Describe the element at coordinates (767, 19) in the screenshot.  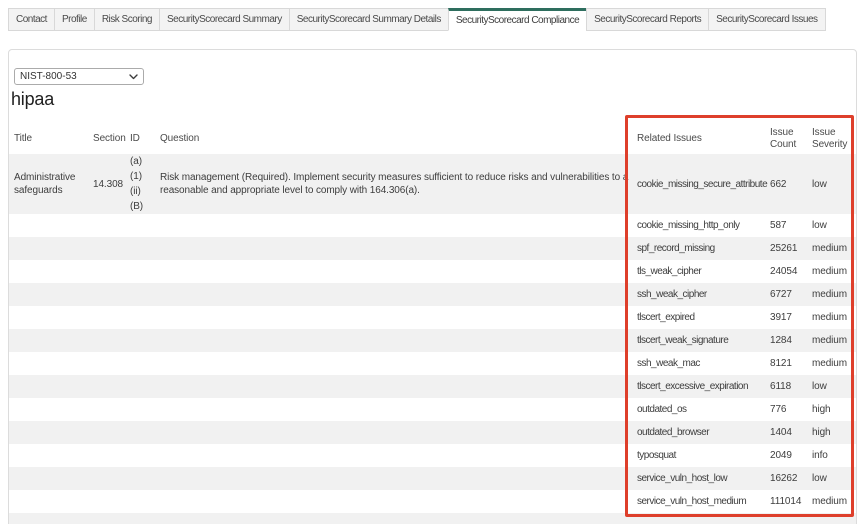
I see `tab-securityscorecard-issues: SecurityScorecard Issues` at that location.